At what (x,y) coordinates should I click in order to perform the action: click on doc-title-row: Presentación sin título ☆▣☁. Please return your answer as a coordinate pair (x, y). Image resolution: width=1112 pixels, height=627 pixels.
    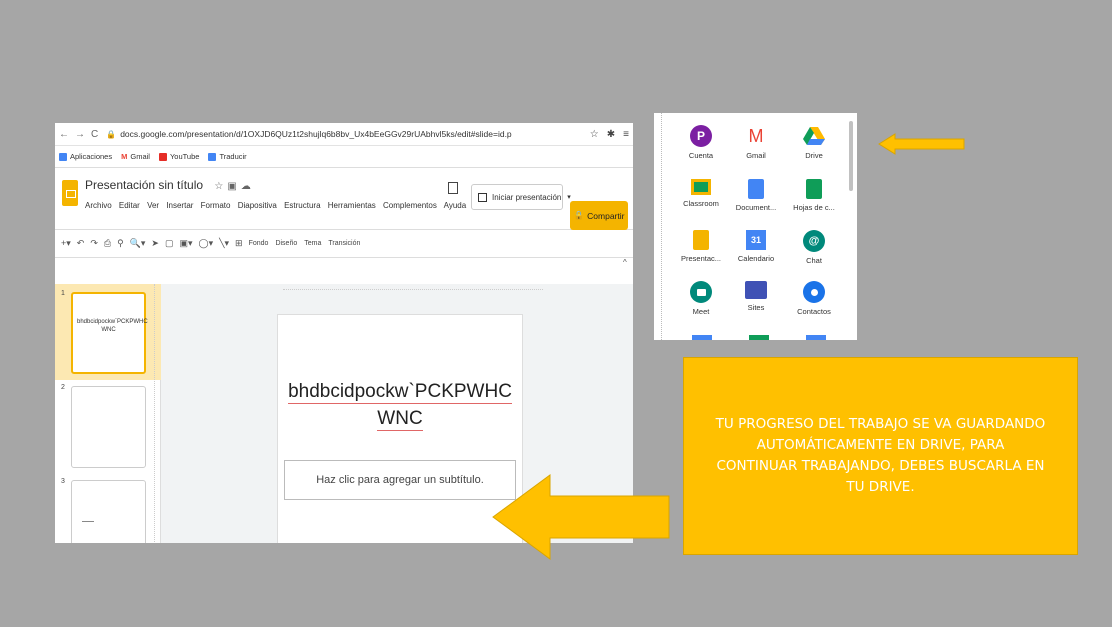
    Looking at the image, I should click on (170, 185).